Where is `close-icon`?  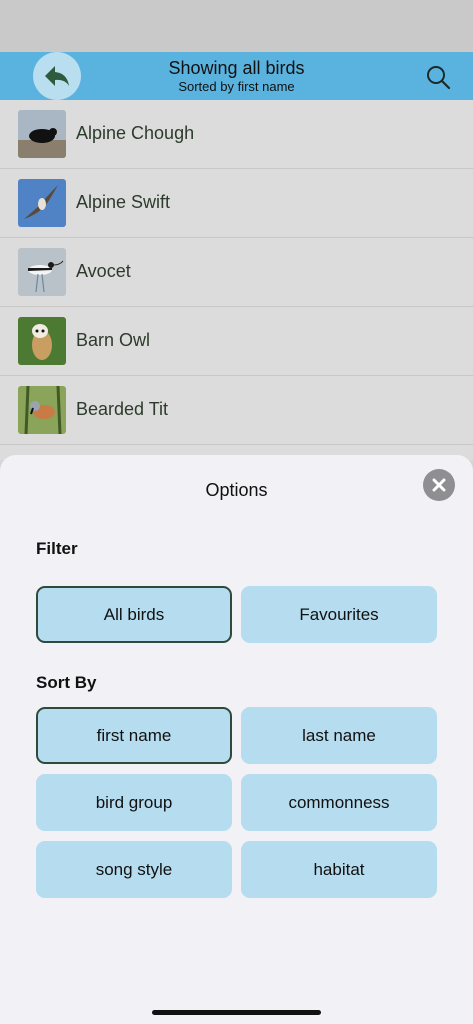
close-icon is located at coordinates (439, 485).